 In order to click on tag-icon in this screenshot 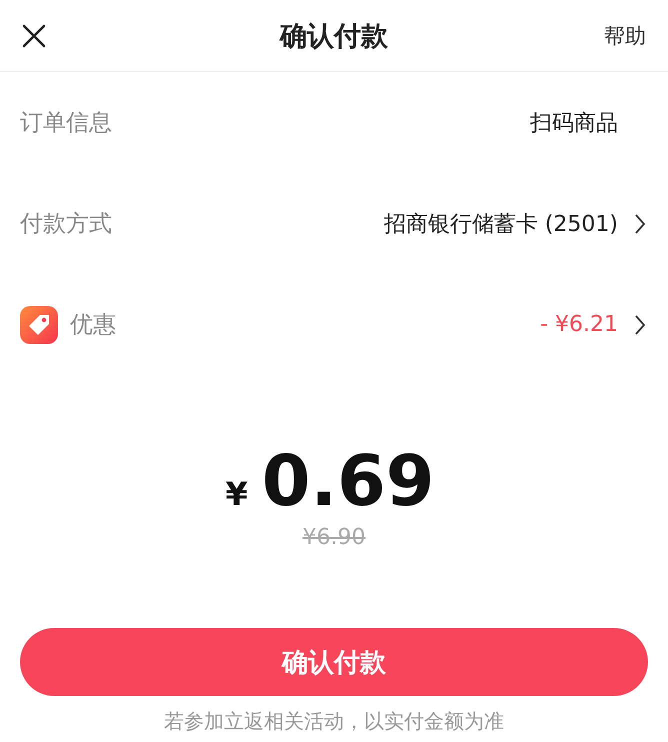, I will do `click(39, 325)`.